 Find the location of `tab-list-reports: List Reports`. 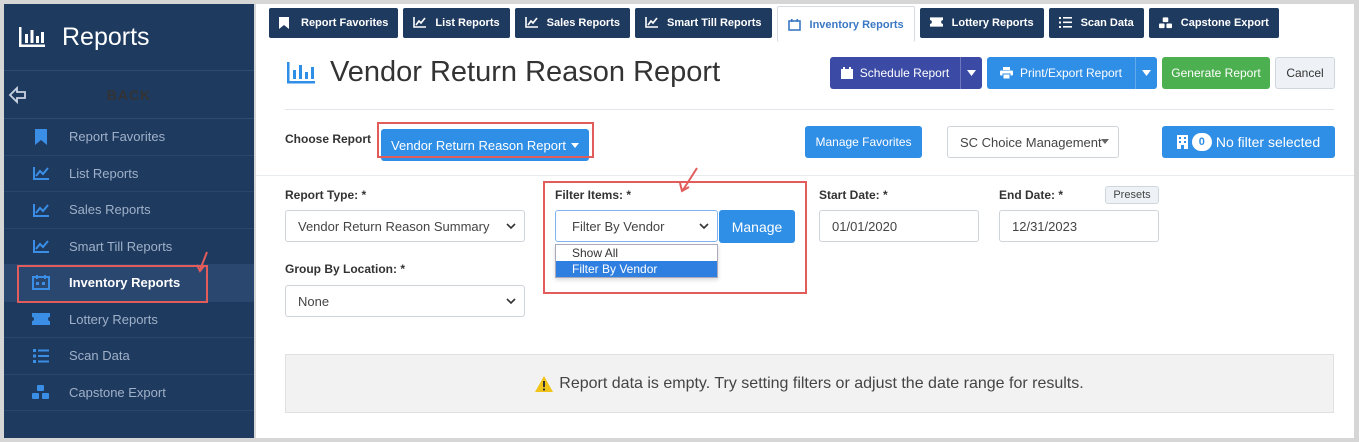

tab-list-reports: List Reports is located at coordinates (456, 23).